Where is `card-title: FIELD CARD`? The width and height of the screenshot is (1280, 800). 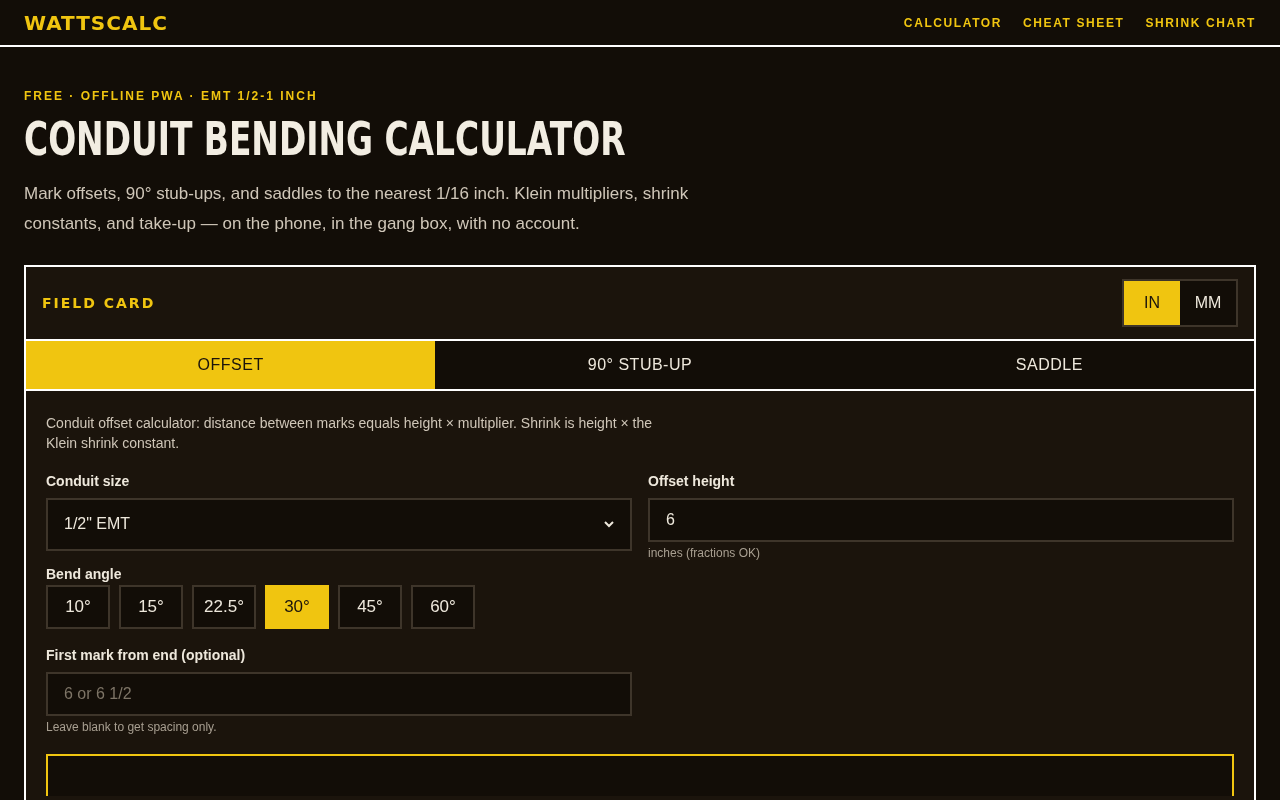 card-title: FIELD CARD is located at coordinates (99, 302).